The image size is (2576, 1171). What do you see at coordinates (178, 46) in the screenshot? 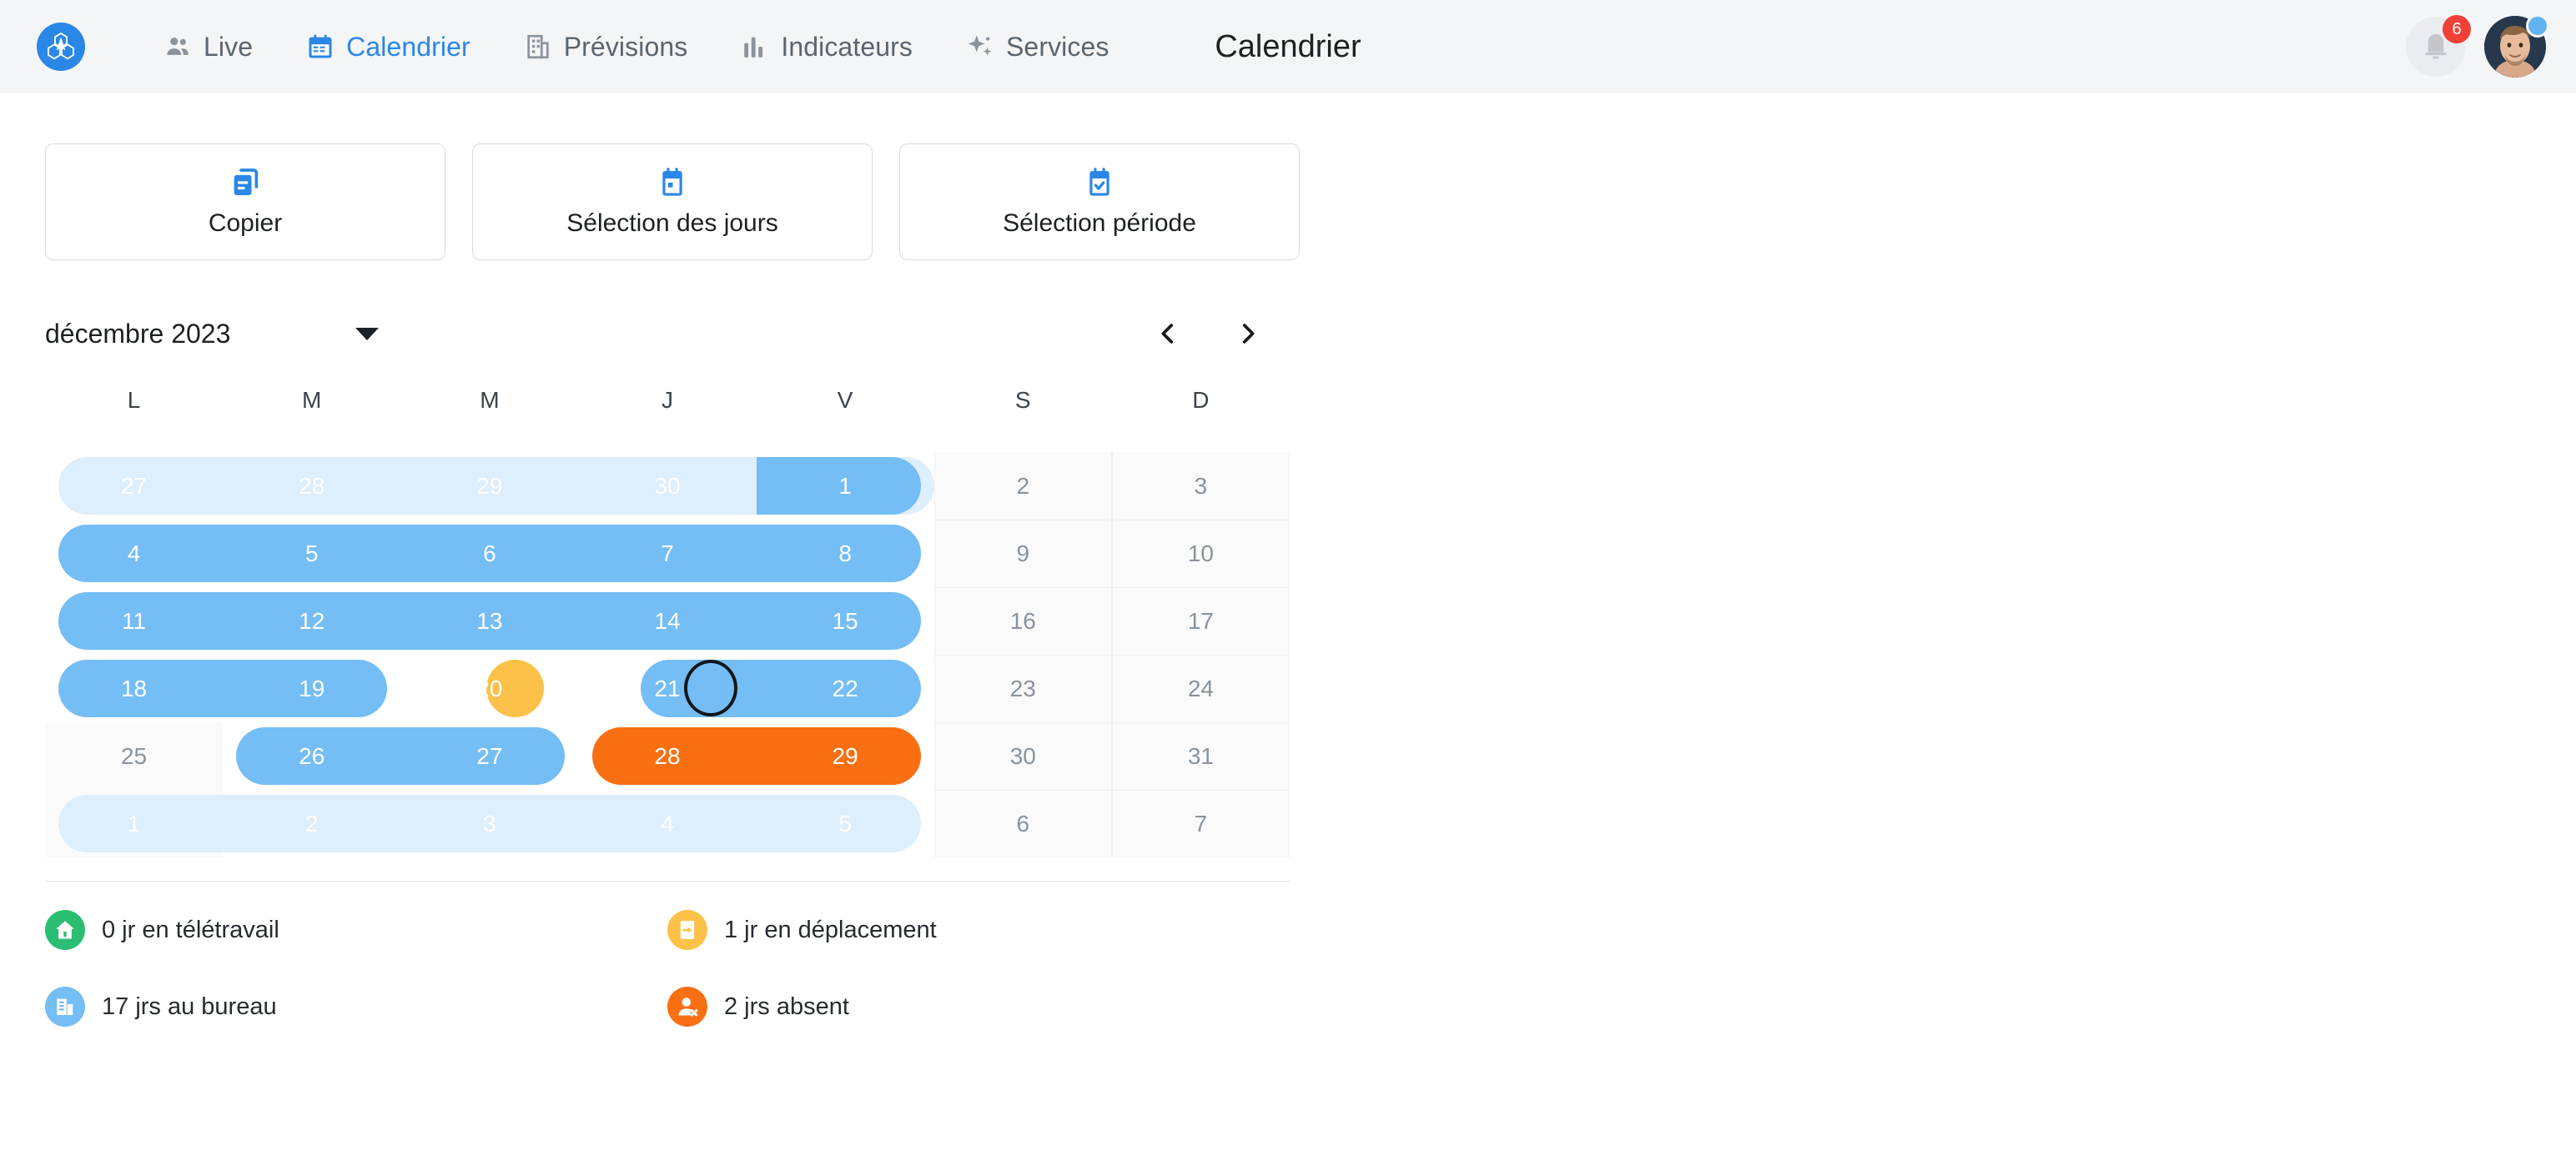
I see `people-icon` at bounding box center [178, 46].